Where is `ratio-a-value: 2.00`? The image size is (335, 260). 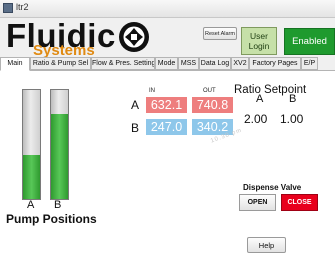
ratio-a-value: 2.00 is located at coordinates (255, 119).